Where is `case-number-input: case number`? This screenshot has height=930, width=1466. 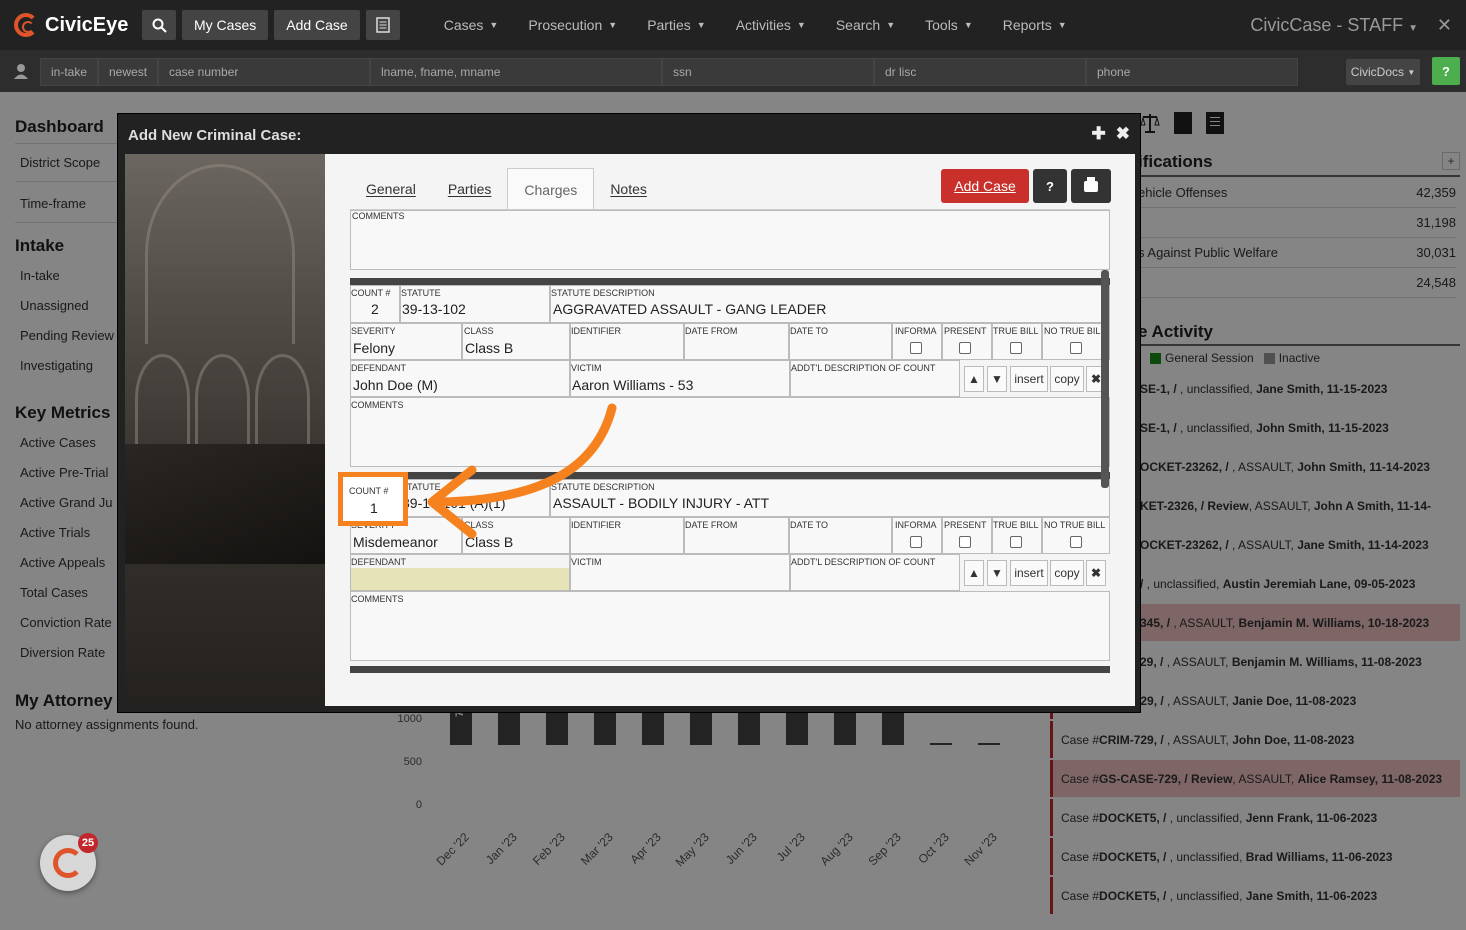
case-number-input: case number is located at coordinates (264, 72).